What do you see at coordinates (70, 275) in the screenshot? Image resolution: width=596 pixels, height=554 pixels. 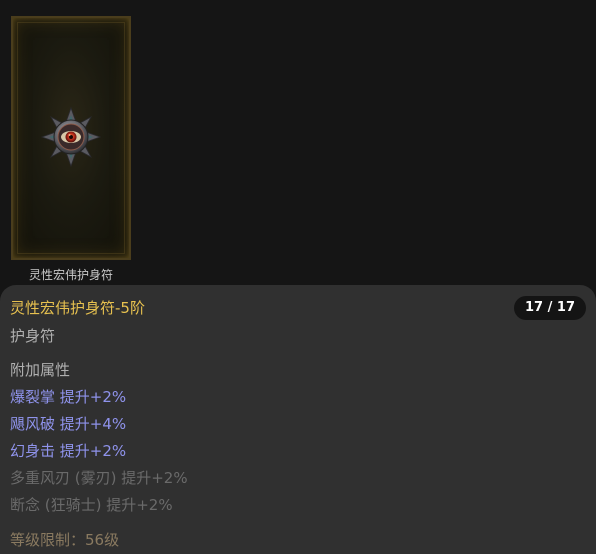 I see `item-name: 灵性宏伟护身符` at bounding box center [70, 275].